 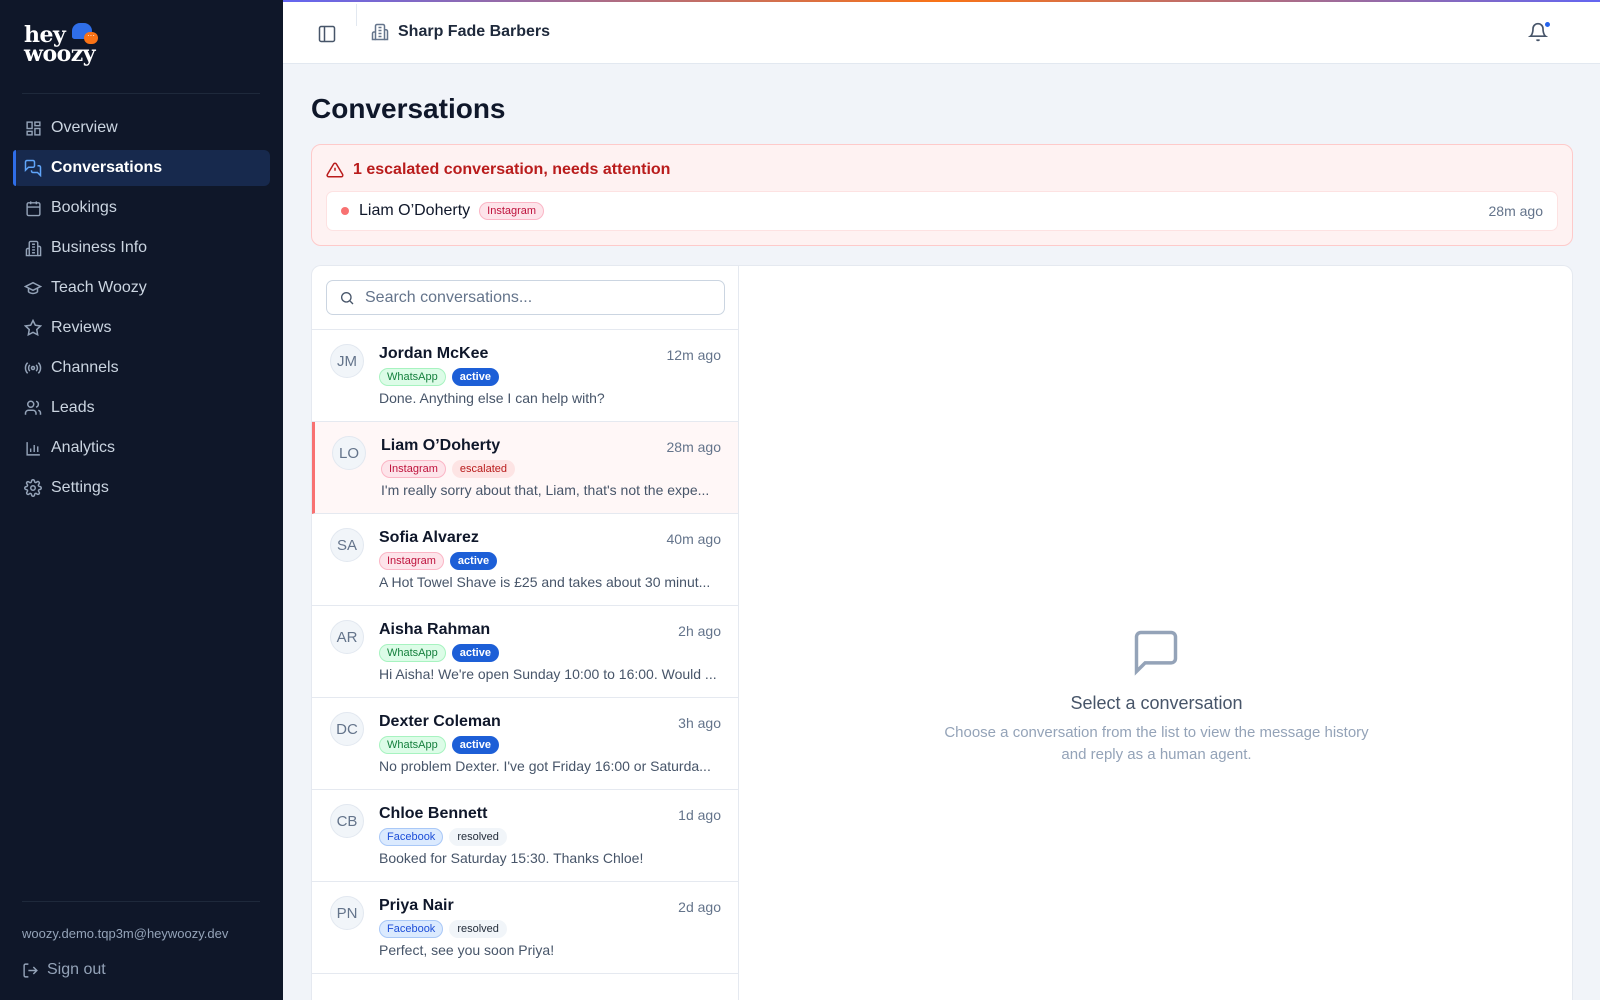 What do you see at coordinates (141, 208) in the screenshot?
I see `sidebar-item-bookings: Bookings` at bounding box center [141, 208].